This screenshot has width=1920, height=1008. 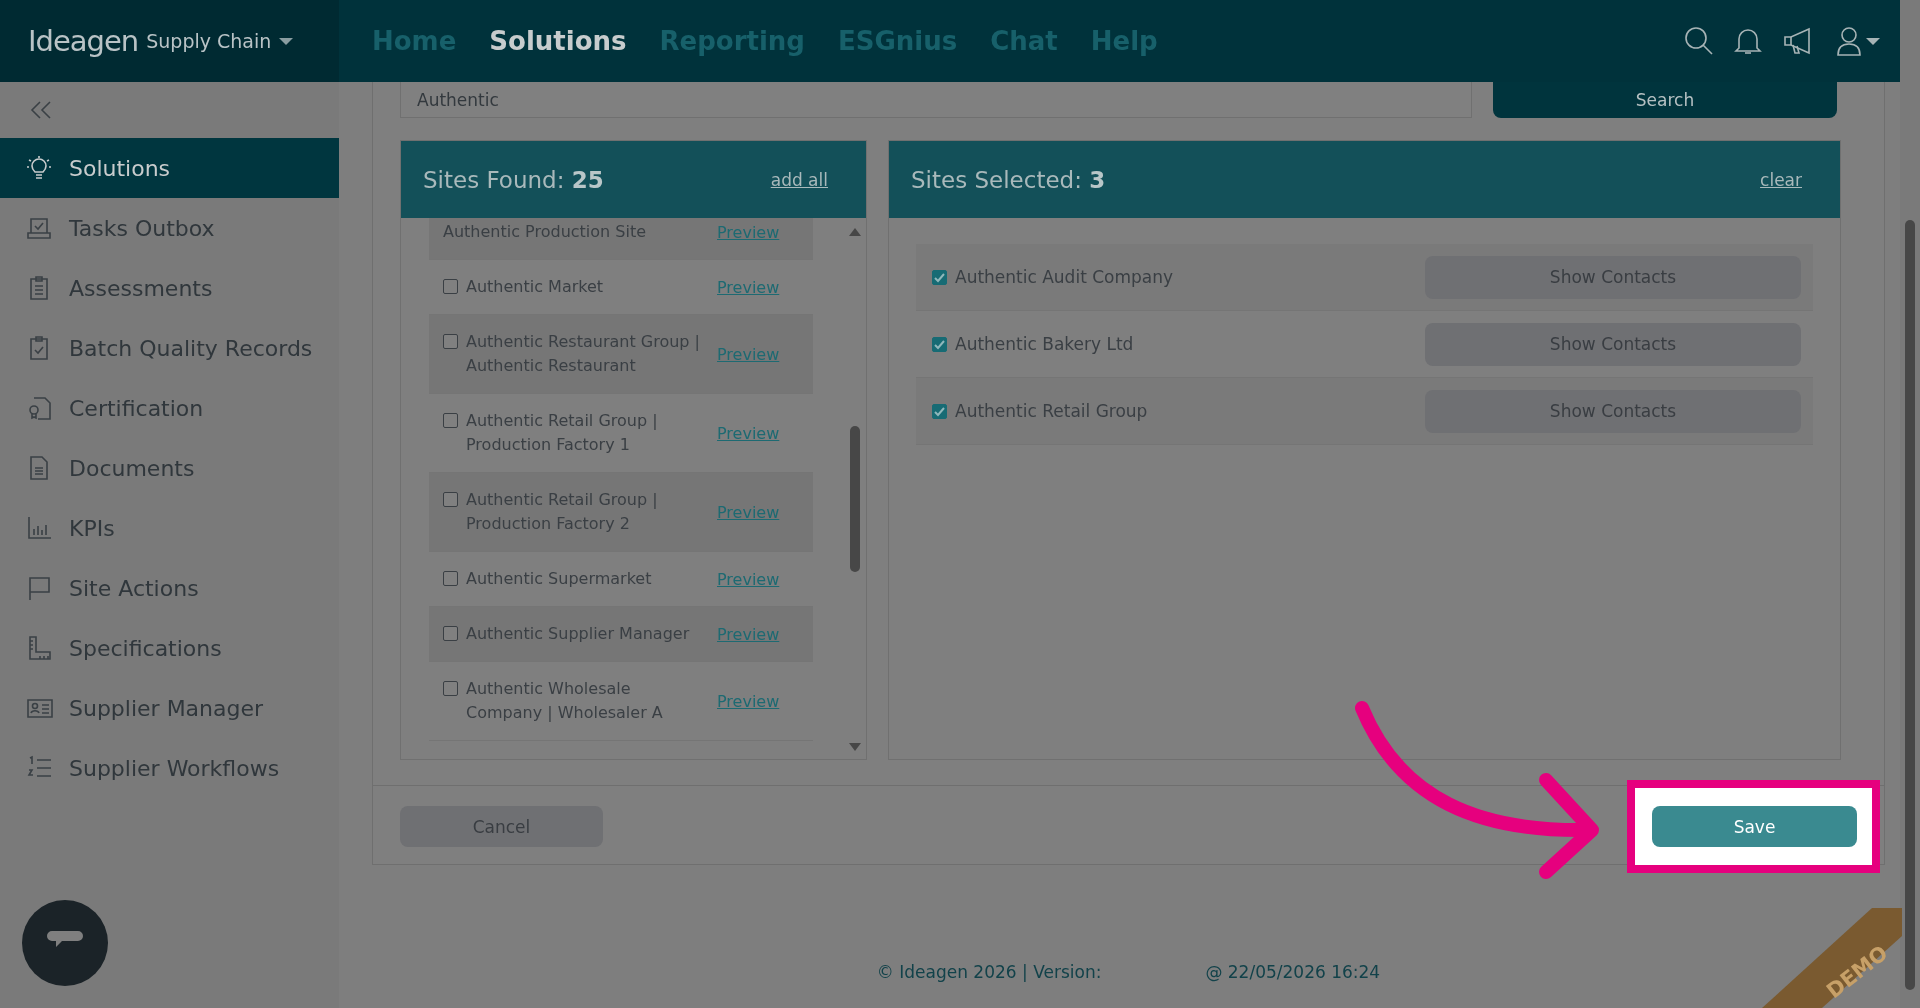 What do you see at coordinates (989, 972) in the screenshot?
I see `copyright-text: © Ideagen 2026 | Version:` at bounding box center [989, 972].